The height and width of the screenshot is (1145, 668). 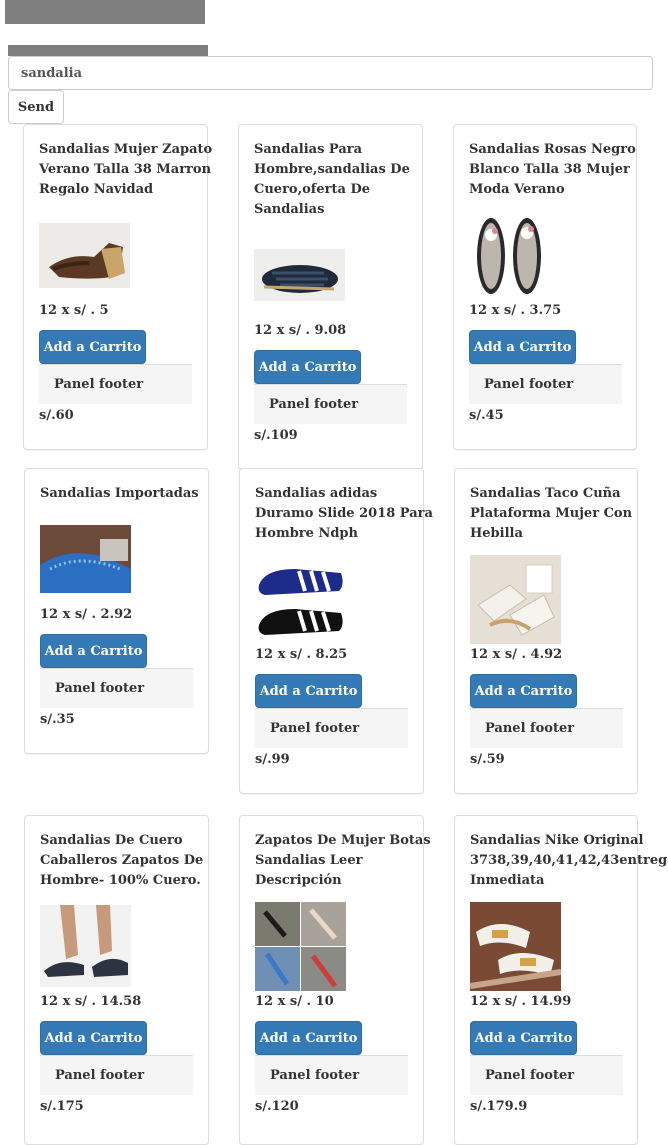 I want to click on product-total: s/.175, so click(x=62, y=1106).